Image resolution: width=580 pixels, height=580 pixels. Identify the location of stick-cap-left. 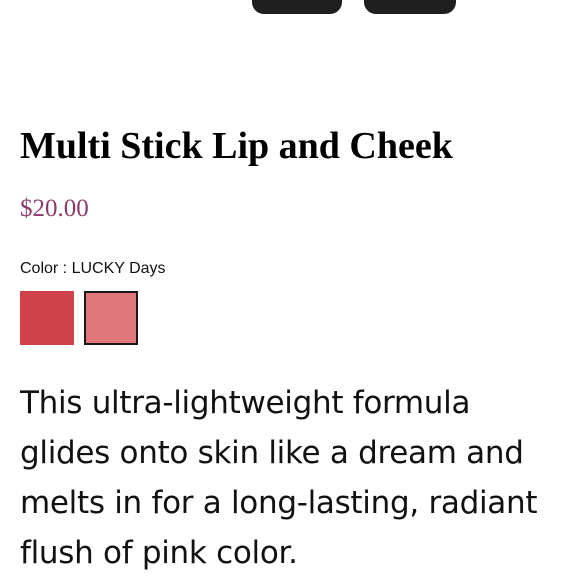
(297, 7).